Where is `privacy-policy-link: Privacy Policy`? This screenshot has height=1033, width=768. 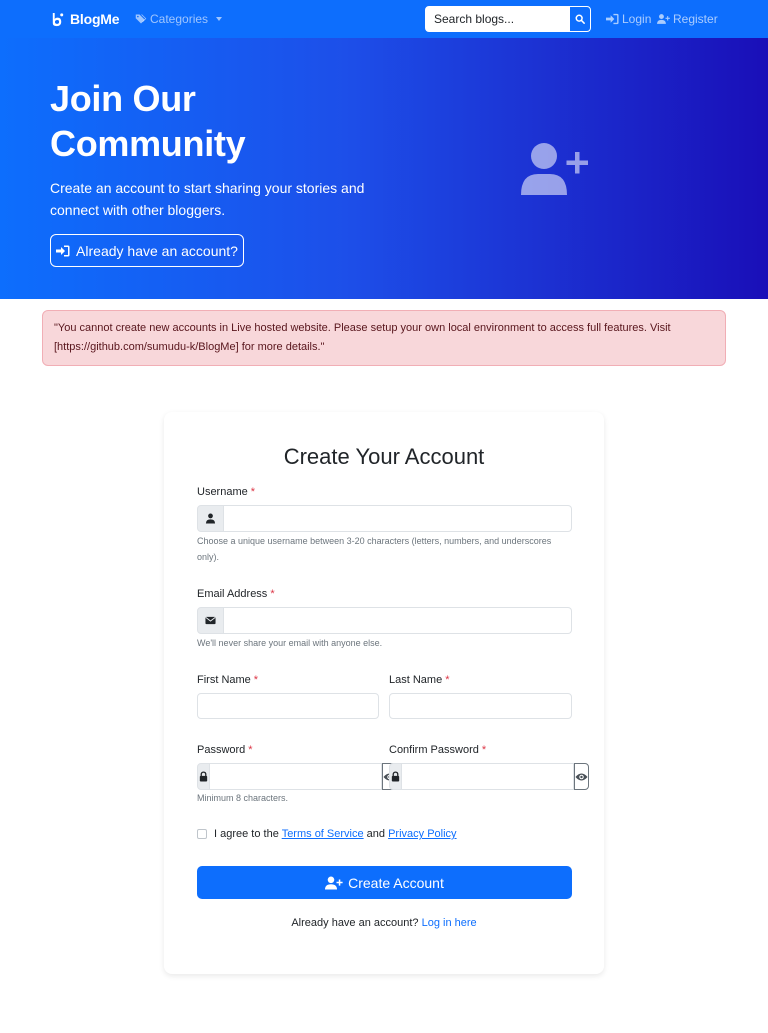
privacy-policy-link: Privacy Policy is located at coordinates (422, 834).